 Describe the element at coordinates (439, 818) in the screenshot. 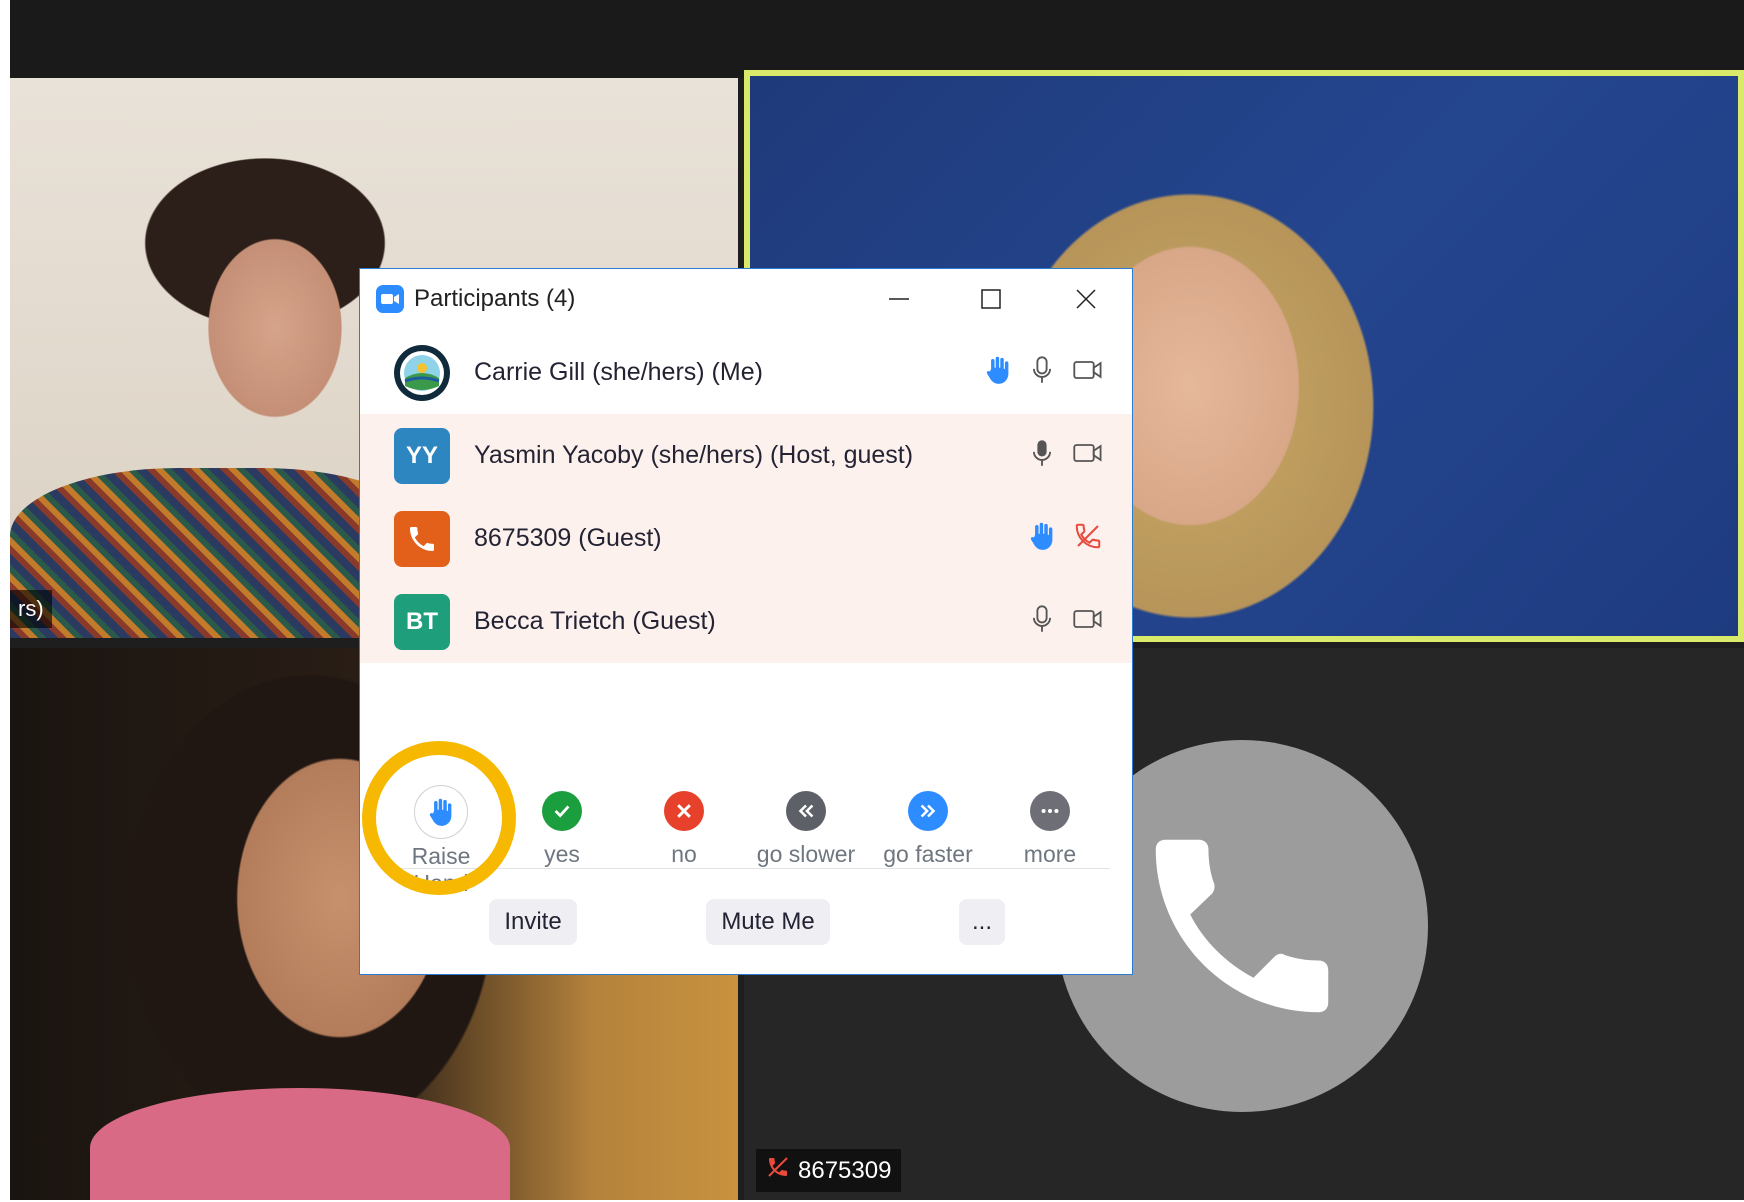

I see `raise-hand-highlight-annotation` at that location.